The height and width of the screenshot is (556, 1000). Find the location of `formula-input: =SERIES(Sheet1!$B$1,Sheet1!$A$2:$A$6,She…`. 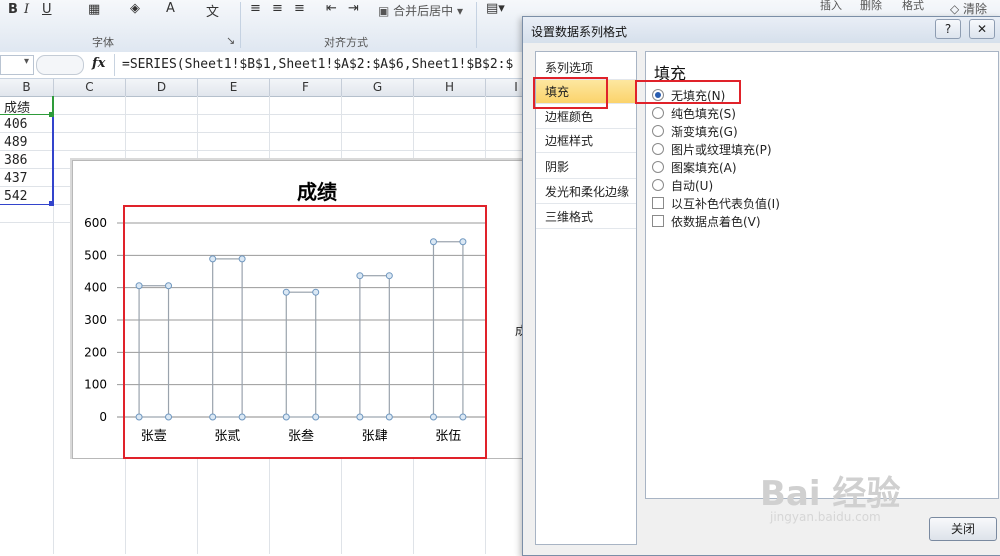

formula-input: =SERIES(Sheet1!$B$1,Sheet1!$A$2:$A$6,She… is located at coordinates (317, 64).